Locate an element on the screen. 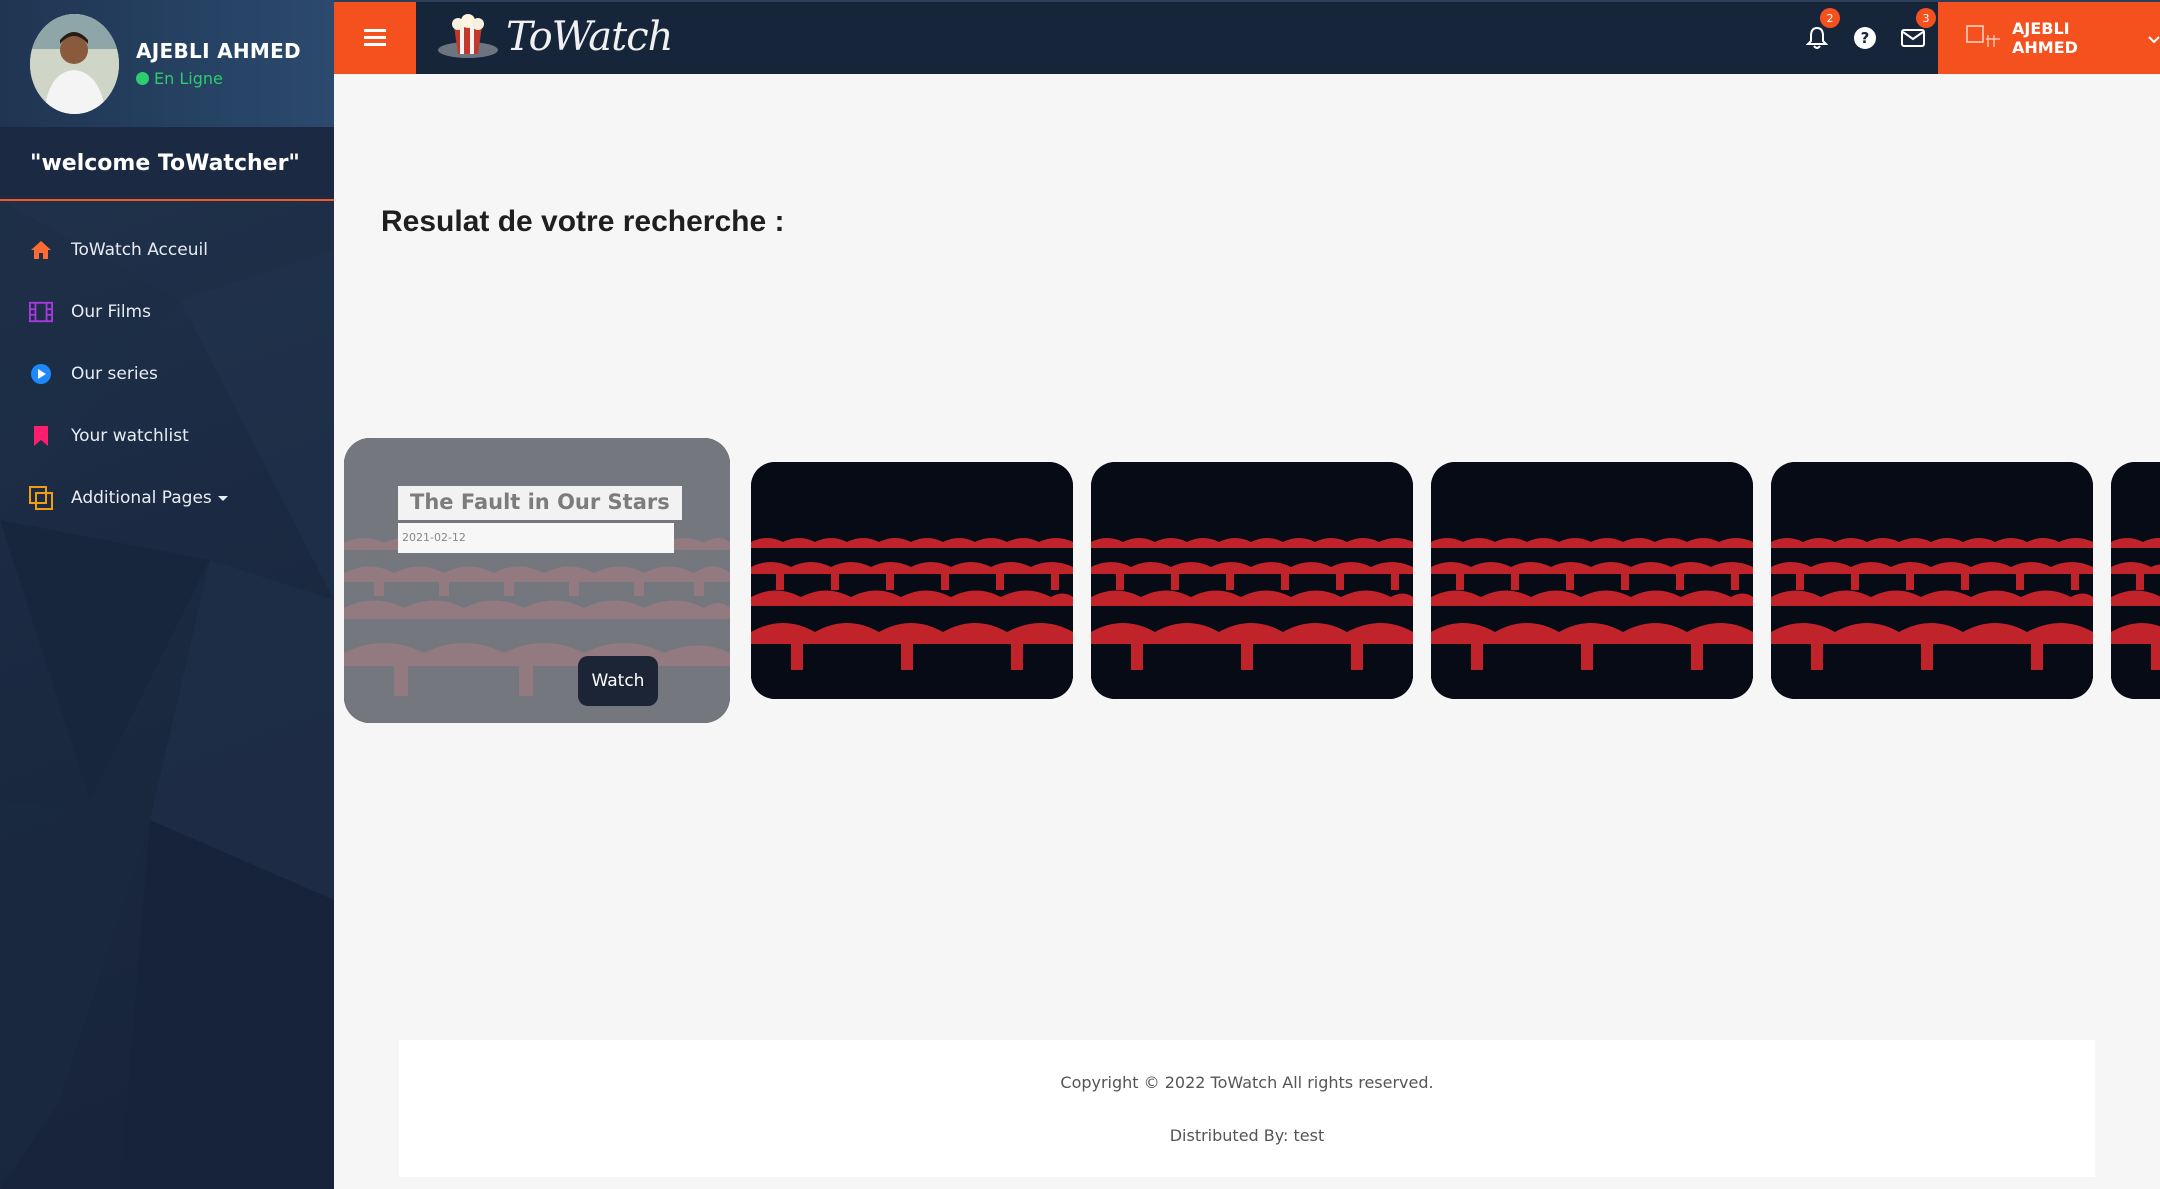  user-dropdown-label: AJEBLI AHMED is located at coordinates (2045, 38).